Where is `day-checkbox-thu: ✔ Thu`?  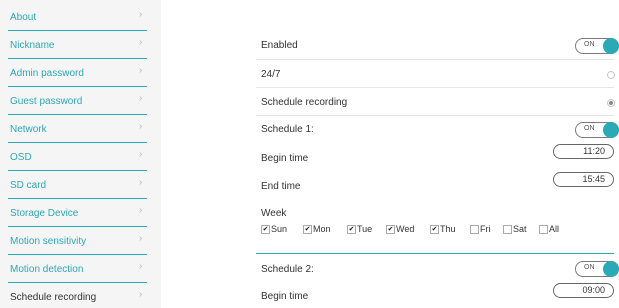
day-checkbox-thu: ✔ Thu is located at coordinates (448, 229).